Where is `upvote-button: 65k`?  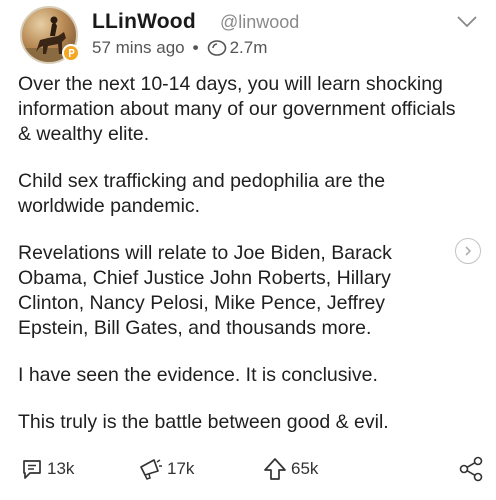
upvote-button: 65k is located at coordinates (290, 469).